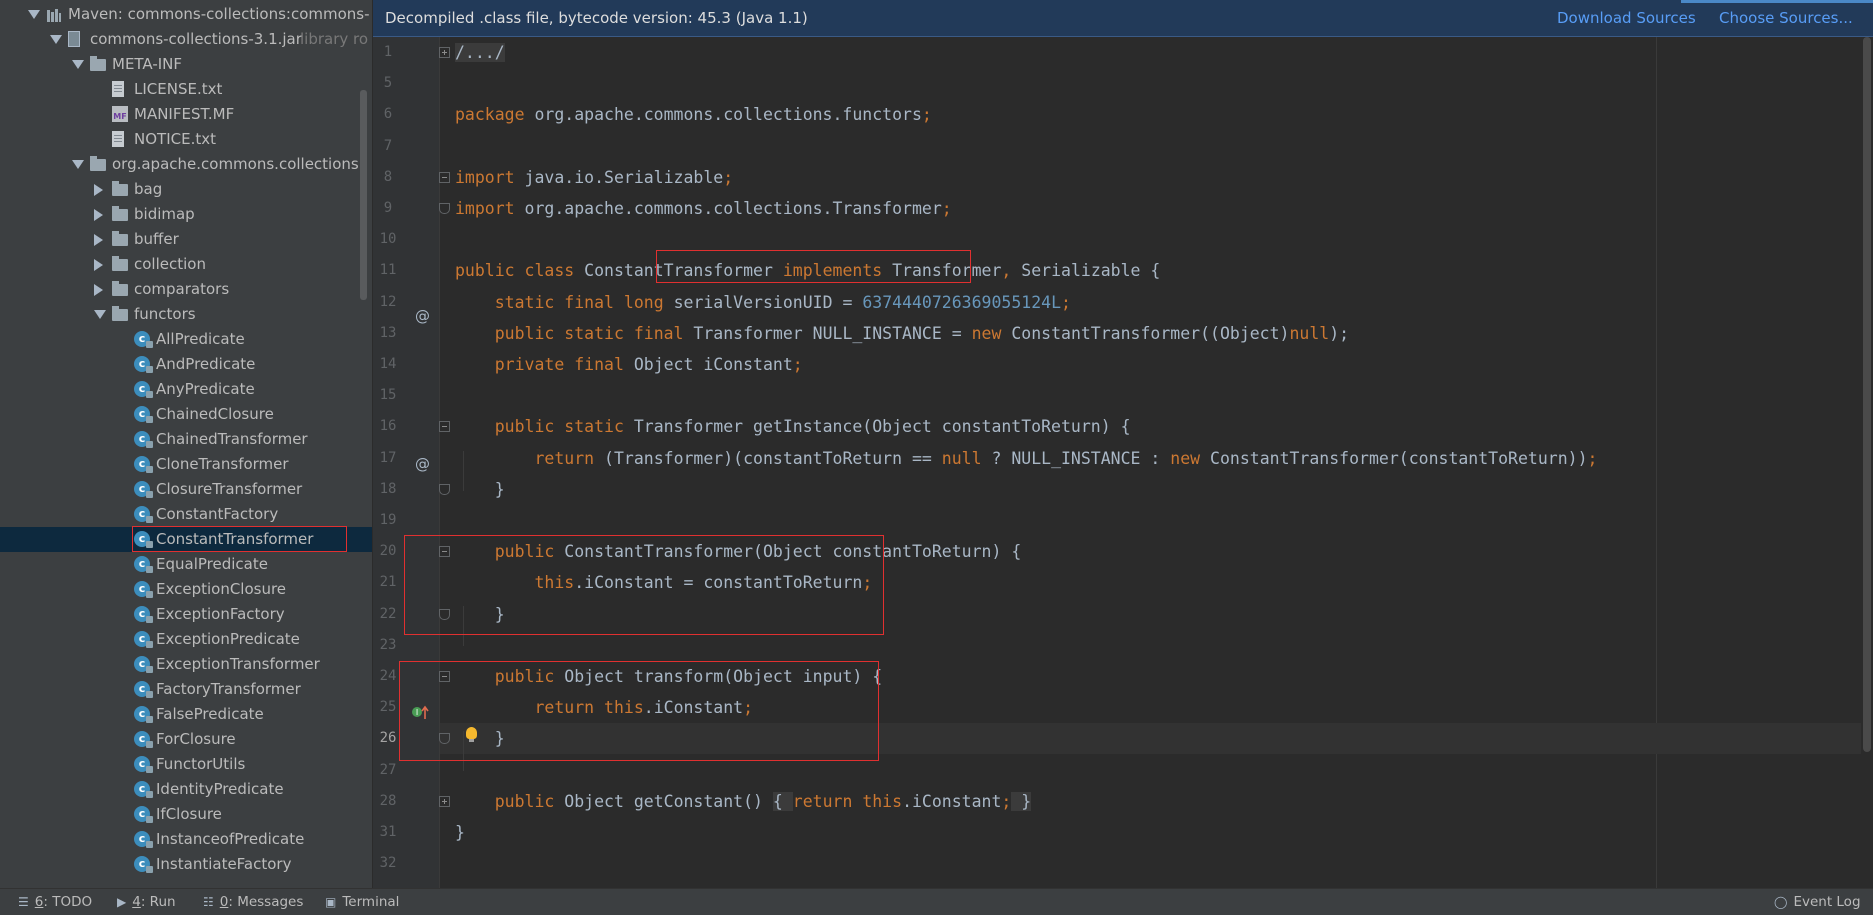 The height and width of the screenshot is (915, 1873). What do you see at coordinates (186, 539) in the screenshot?
I see `tree-item-selected: c ConstantTransformer` at bounding box center [186, 539].